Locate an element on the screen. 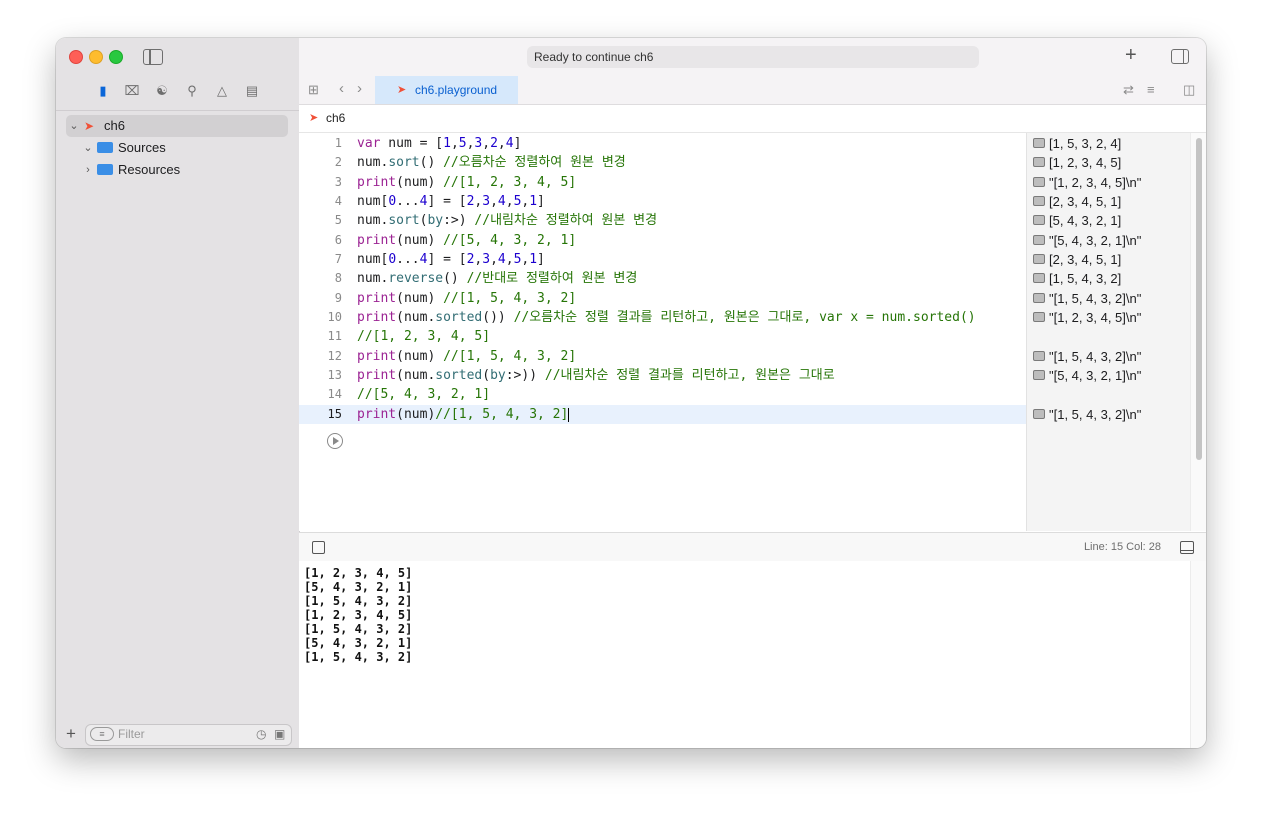 The image size is (1262, 822). line-number: 13 is located at coordinates (334, 375).